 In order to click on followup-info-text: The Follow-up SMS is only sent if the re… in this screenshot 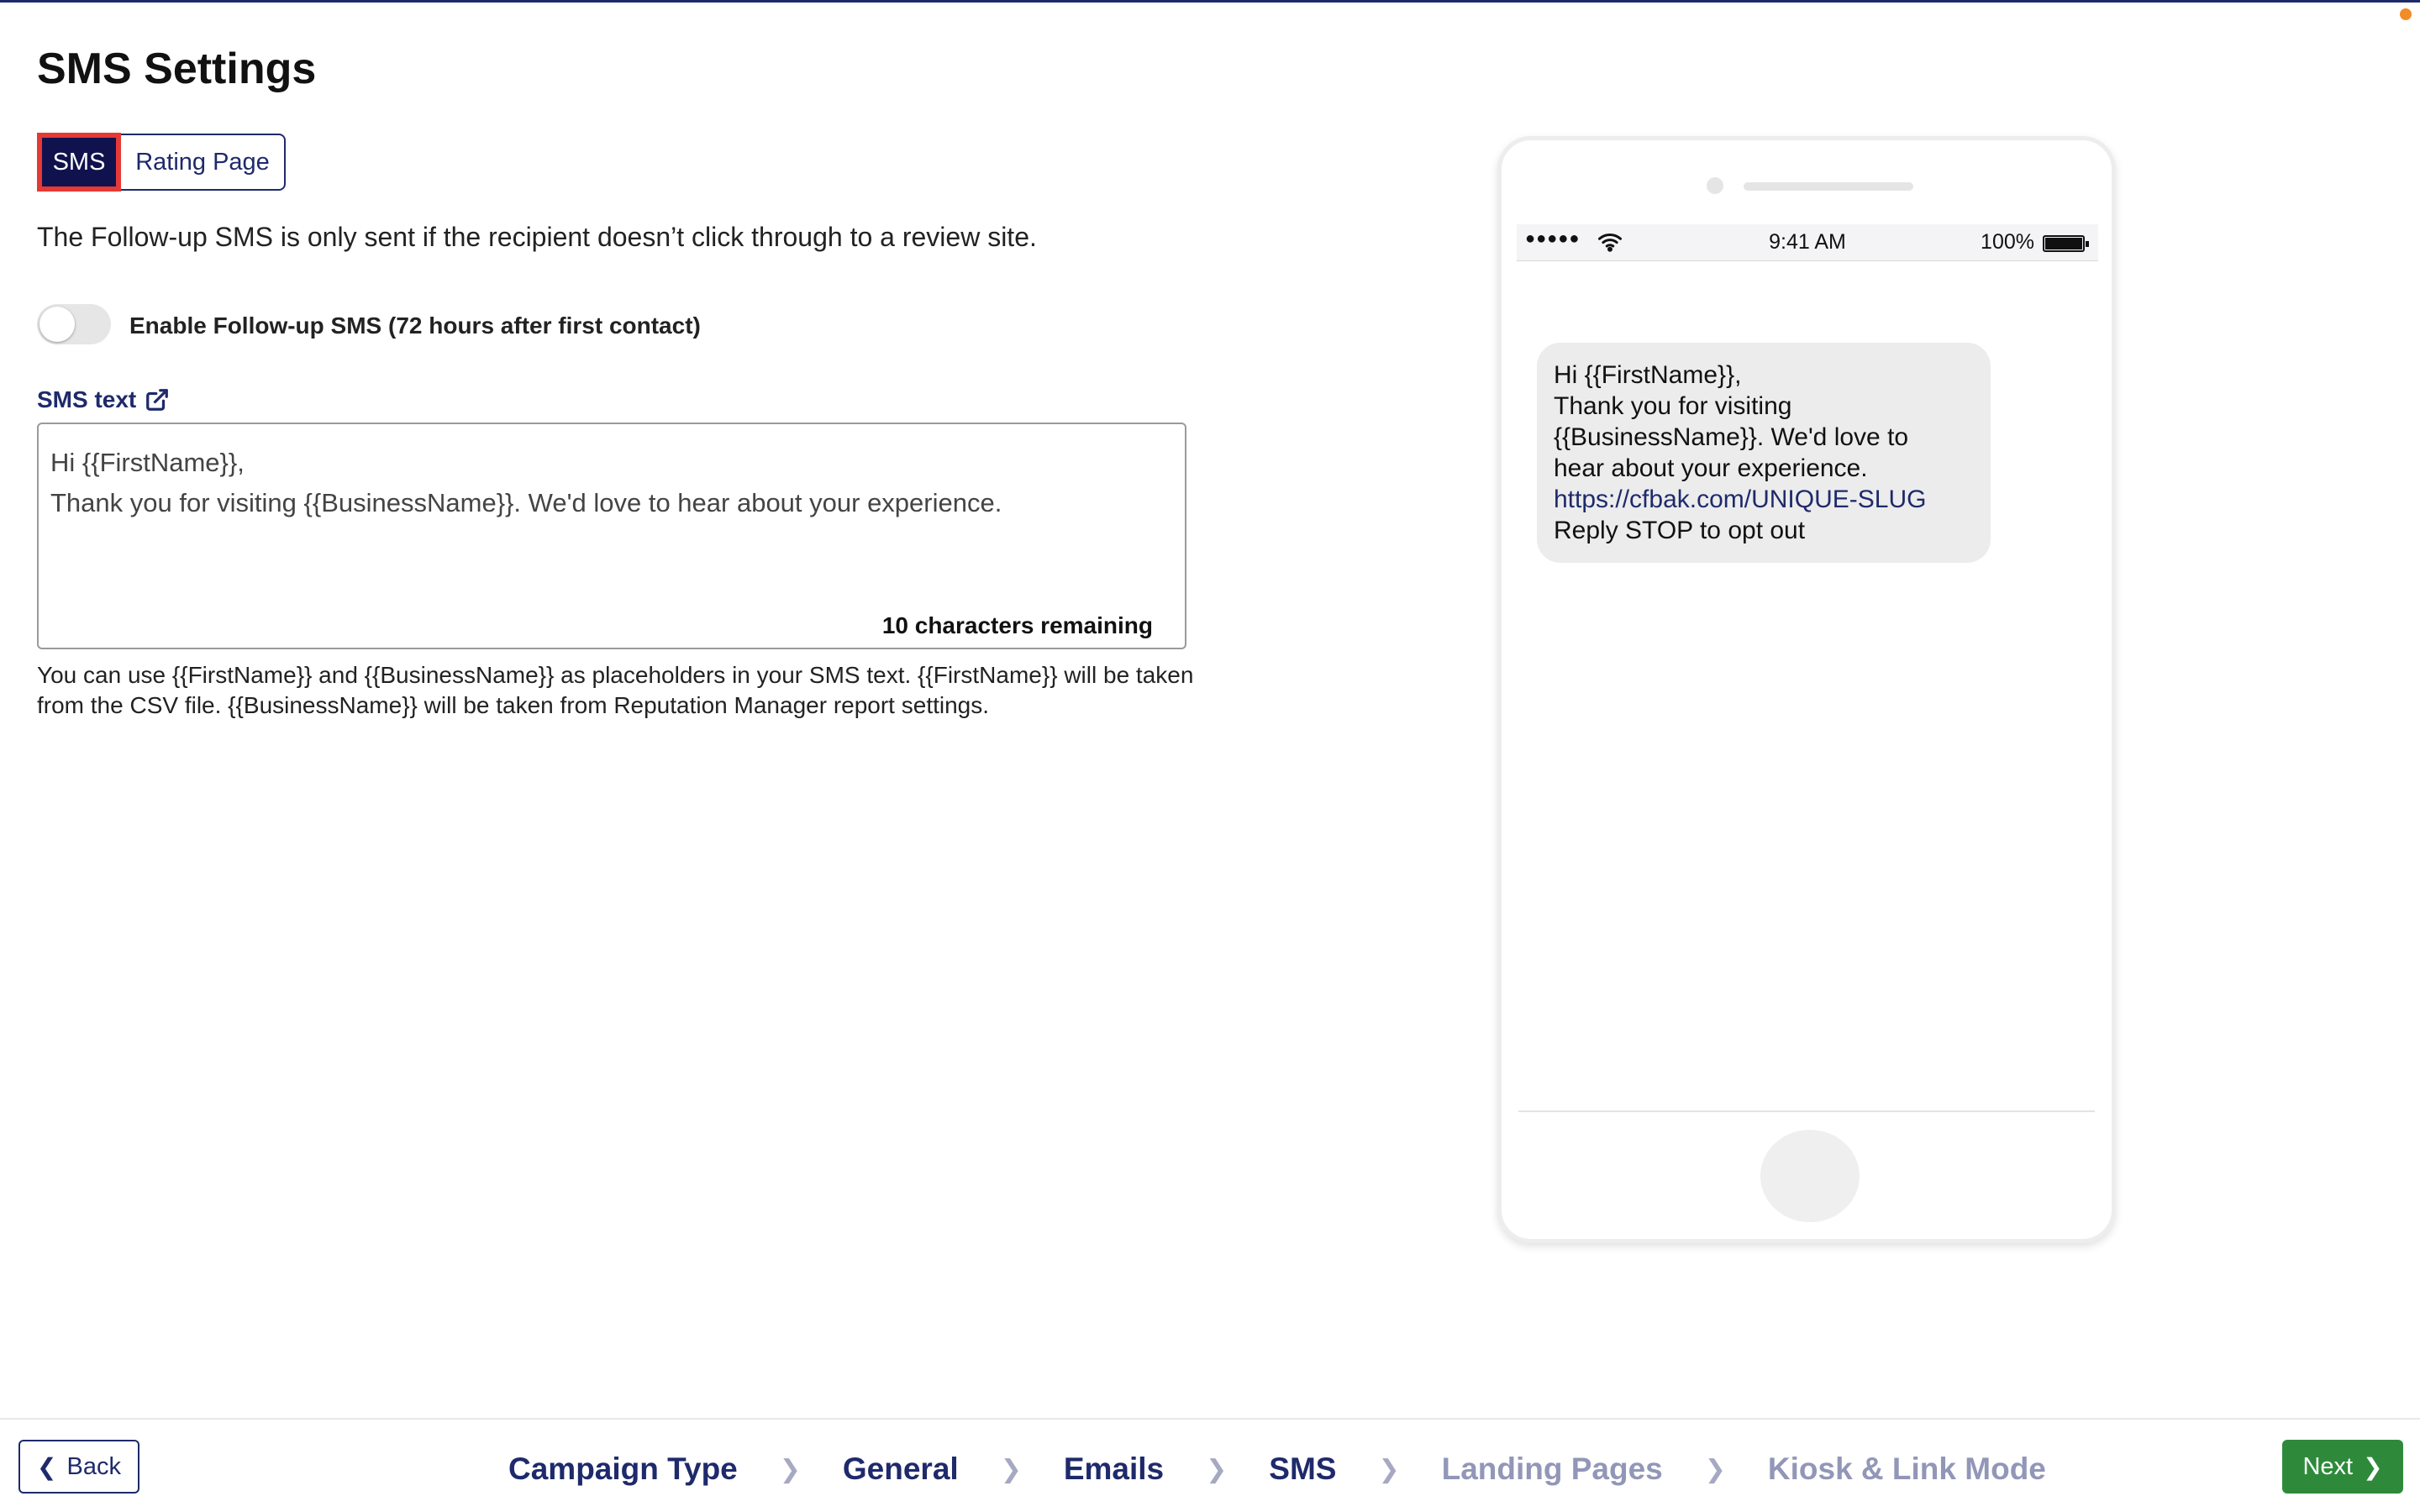, I will do `click(537, 237)`.